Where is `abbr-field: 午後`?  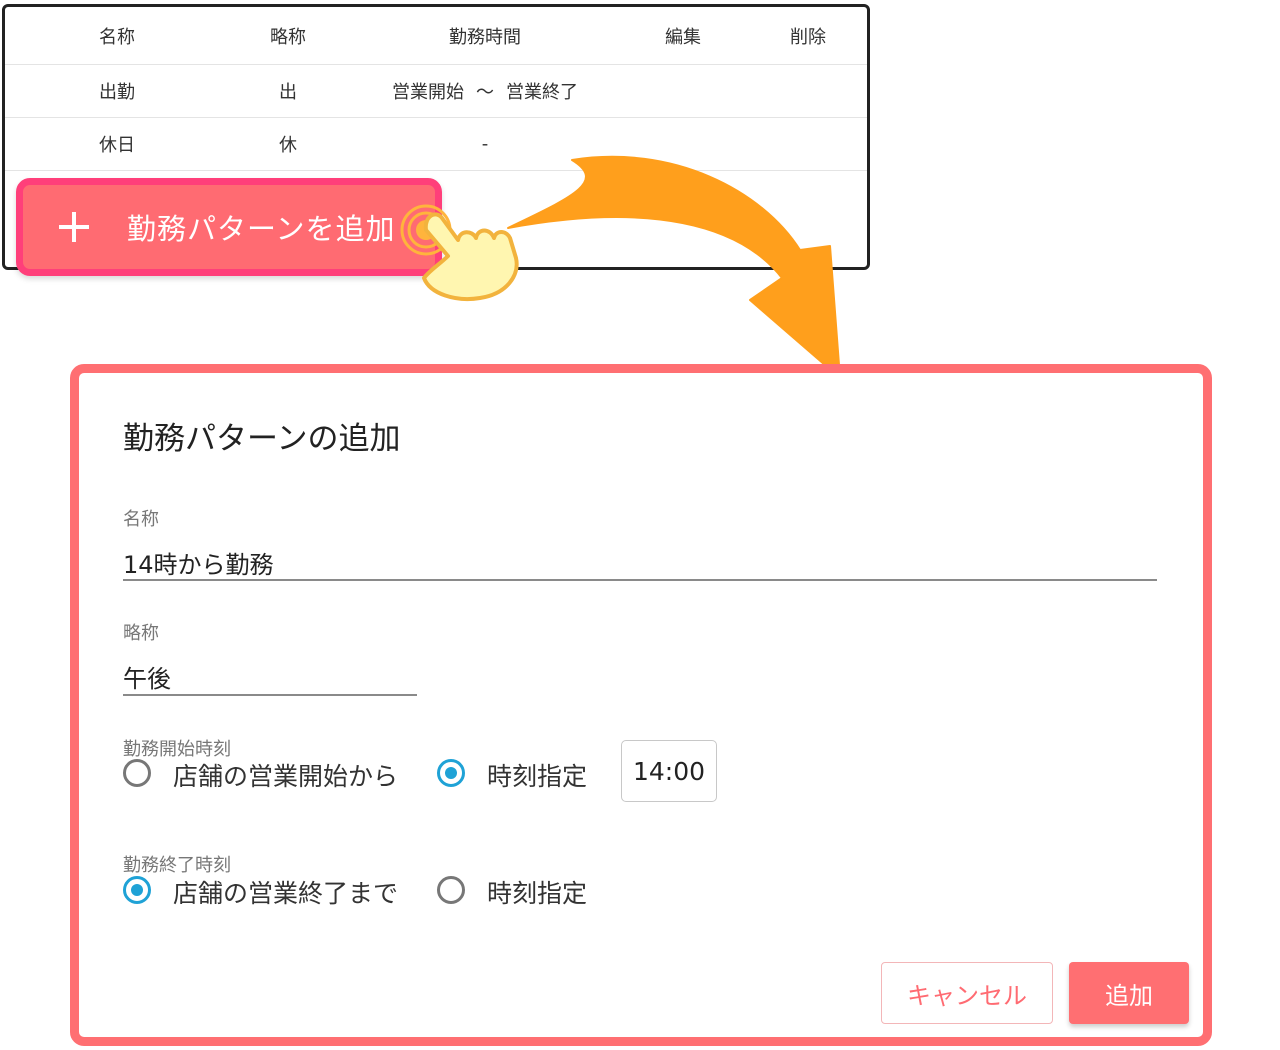
abbr-field: 午後 is located at coordinates (147, 676).